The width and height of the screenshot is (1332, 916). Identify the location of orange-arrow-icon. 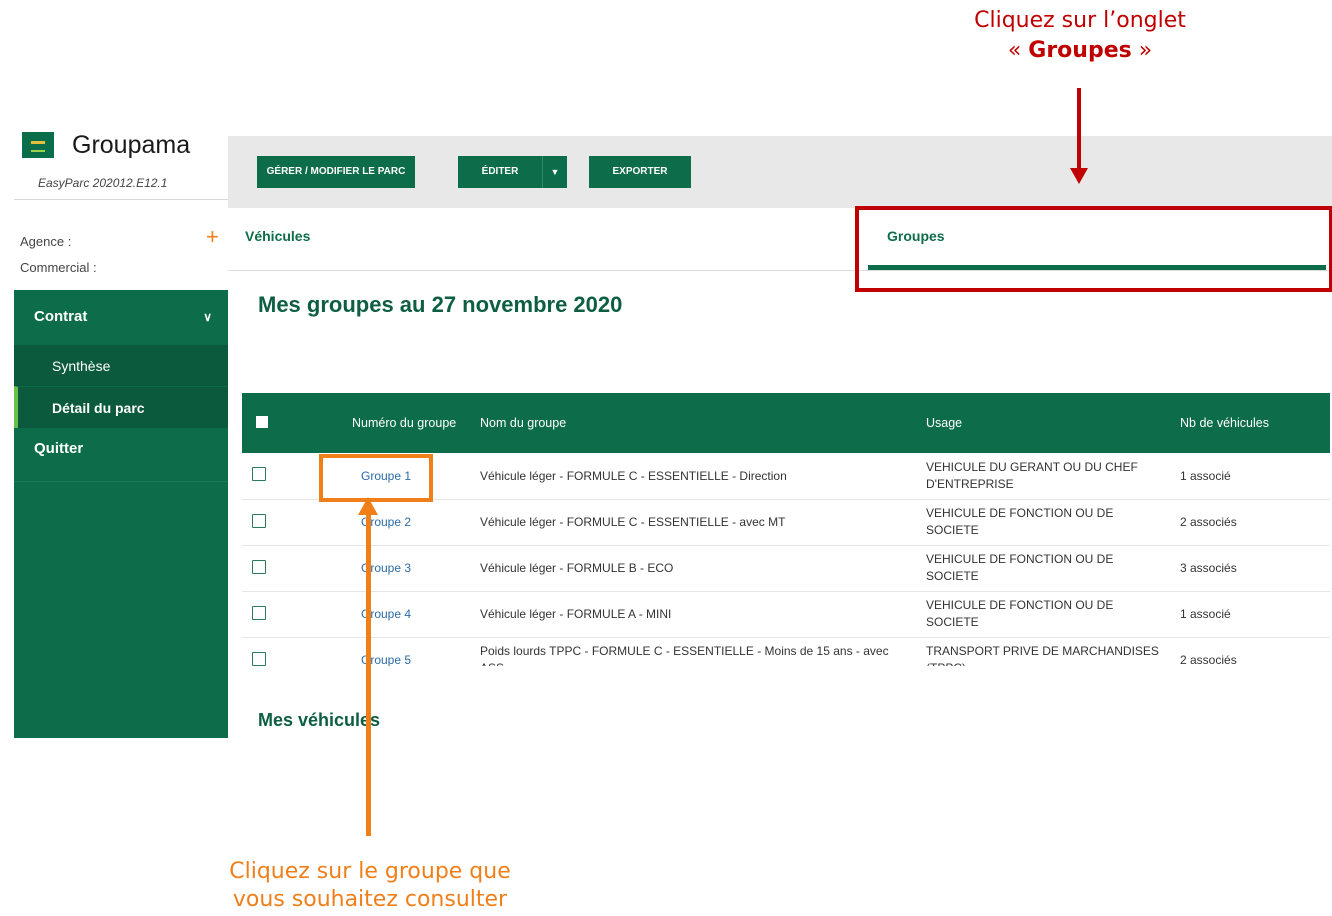
(368, 674).